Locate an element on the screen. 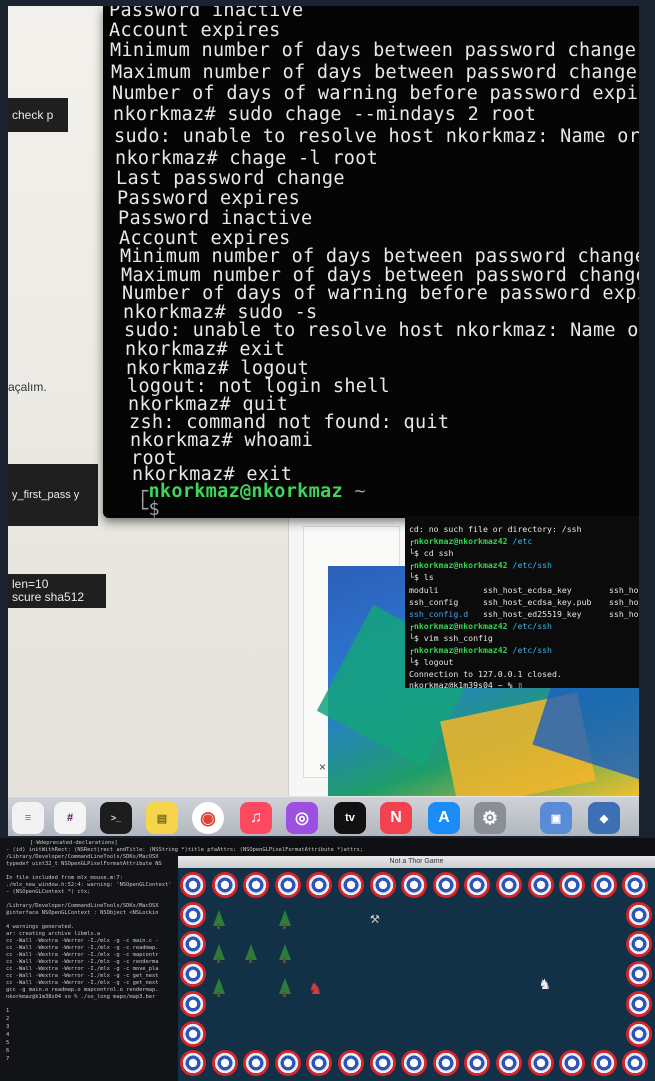  command: cd ssh is located at coordinates (438, 553).